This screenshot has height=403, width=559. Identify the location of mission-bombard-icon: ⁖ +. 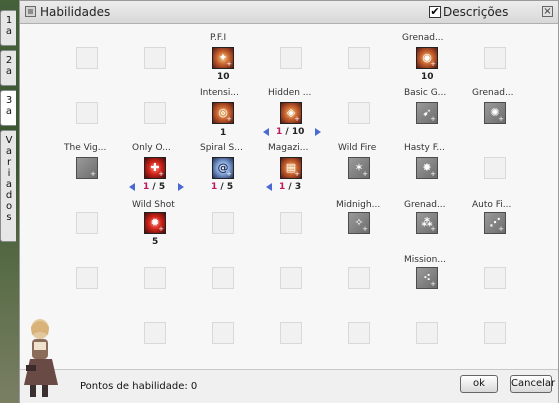
(427, 278).